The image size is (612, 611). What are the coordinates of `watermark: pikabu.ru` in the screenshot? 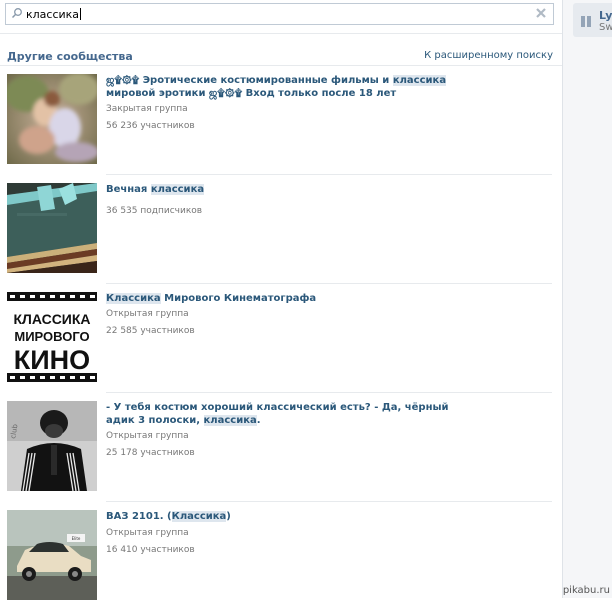 It's located at (586, 590).